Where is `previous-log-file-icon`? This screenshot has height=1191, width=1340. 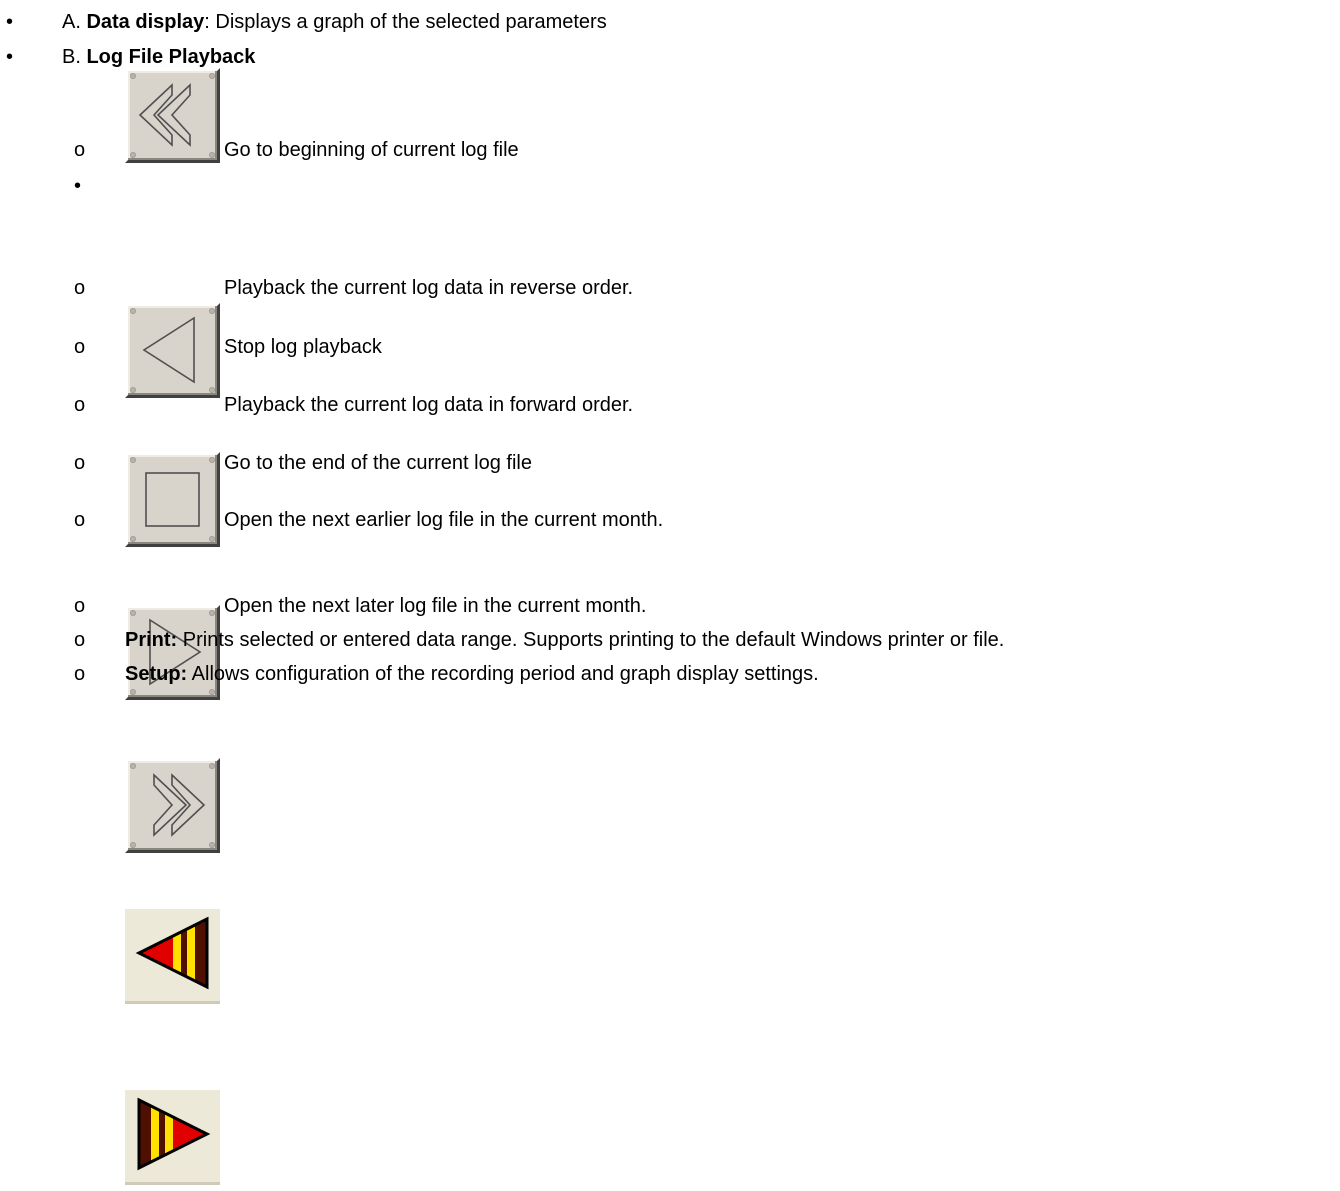 previous-log-file-icon is located at coordinates (172, 953).